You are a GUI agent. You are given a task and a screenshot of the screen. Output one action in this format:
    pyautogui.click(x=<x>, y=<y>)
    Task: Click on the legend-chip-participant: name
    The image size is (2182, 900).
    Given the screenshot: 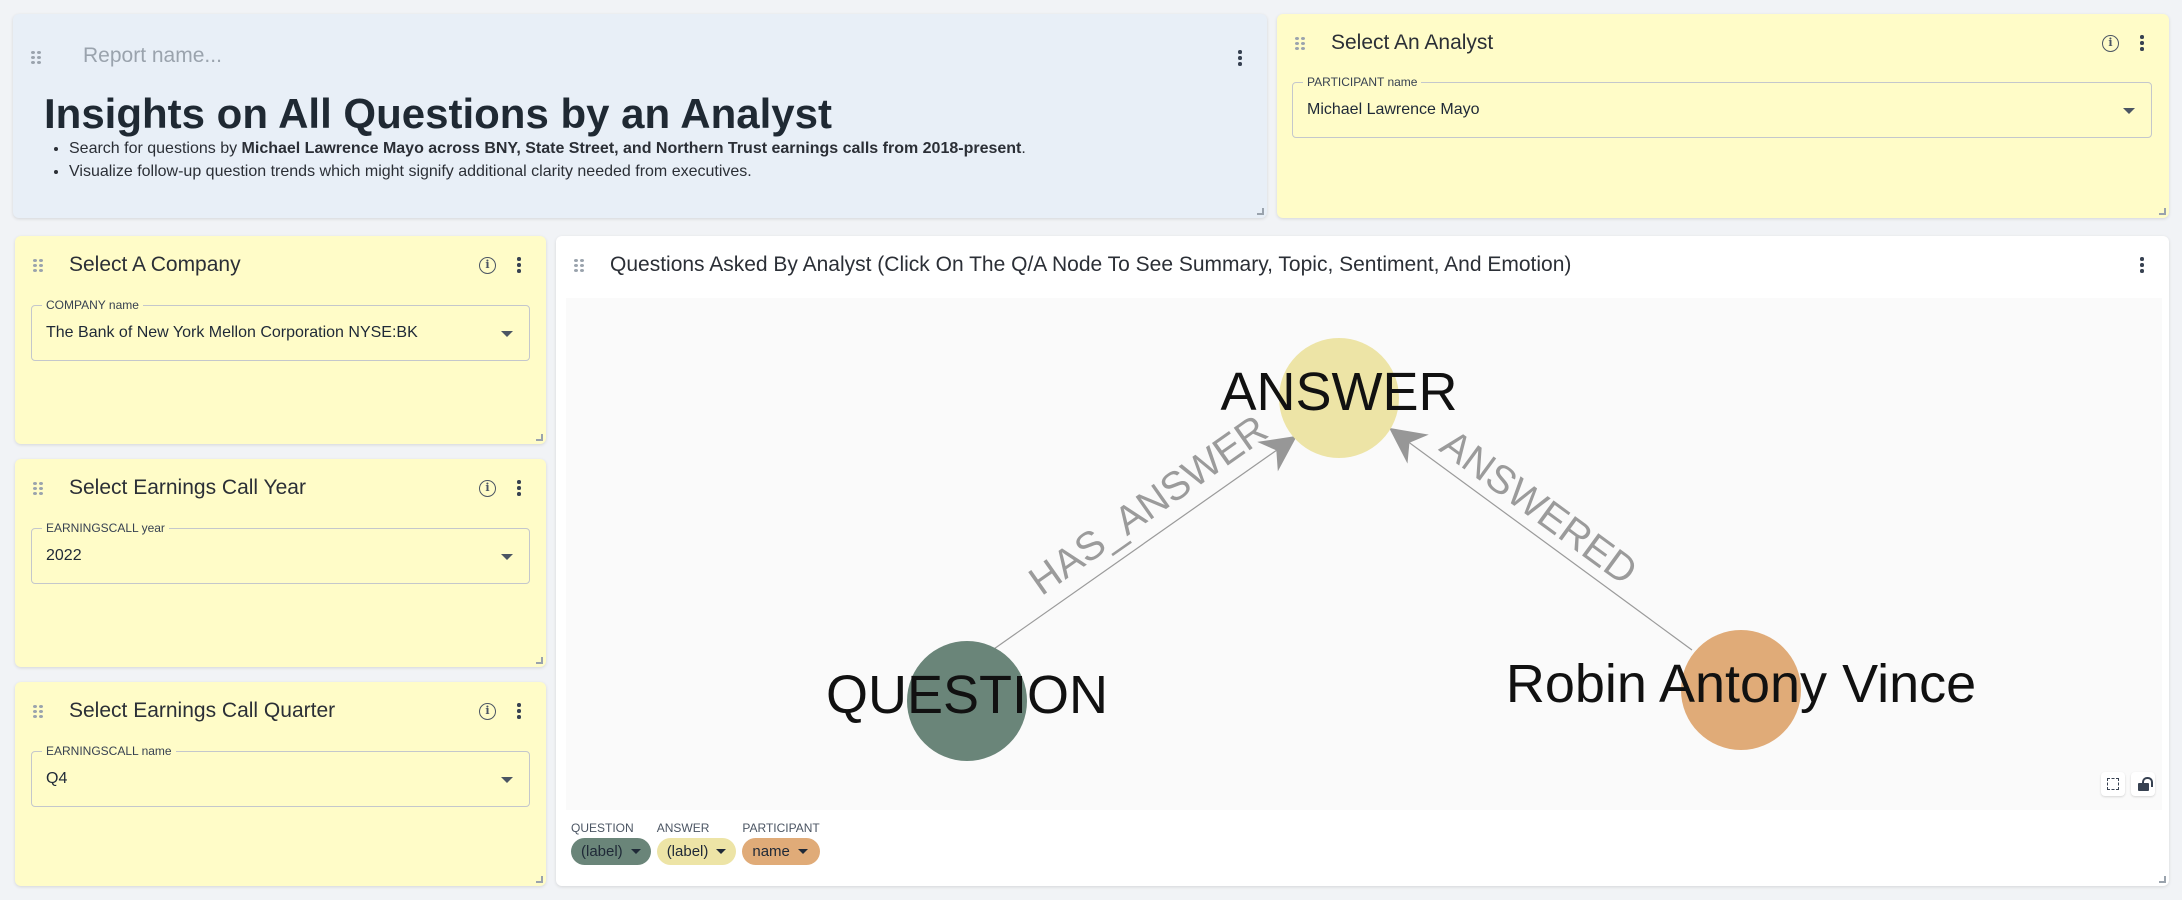 What is the action you would take?
    pyautogui.click(x=781, y=851)
    